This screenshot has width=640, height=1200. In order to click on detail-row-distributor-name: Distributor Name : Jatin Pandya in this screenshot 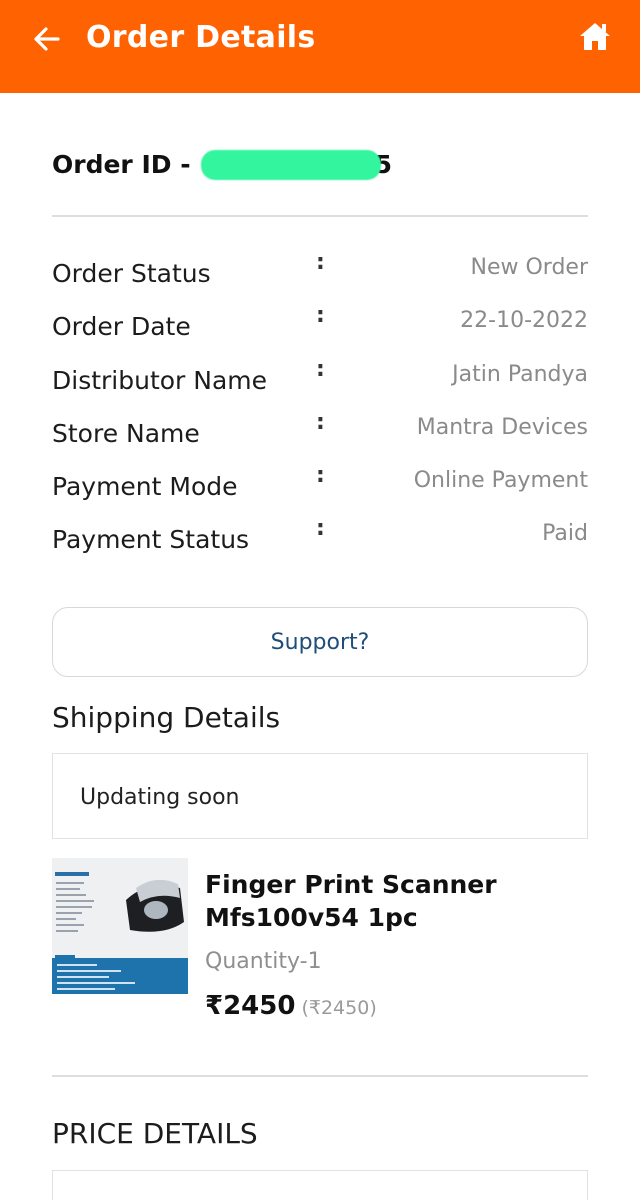, I will do `click(320, 380)`.